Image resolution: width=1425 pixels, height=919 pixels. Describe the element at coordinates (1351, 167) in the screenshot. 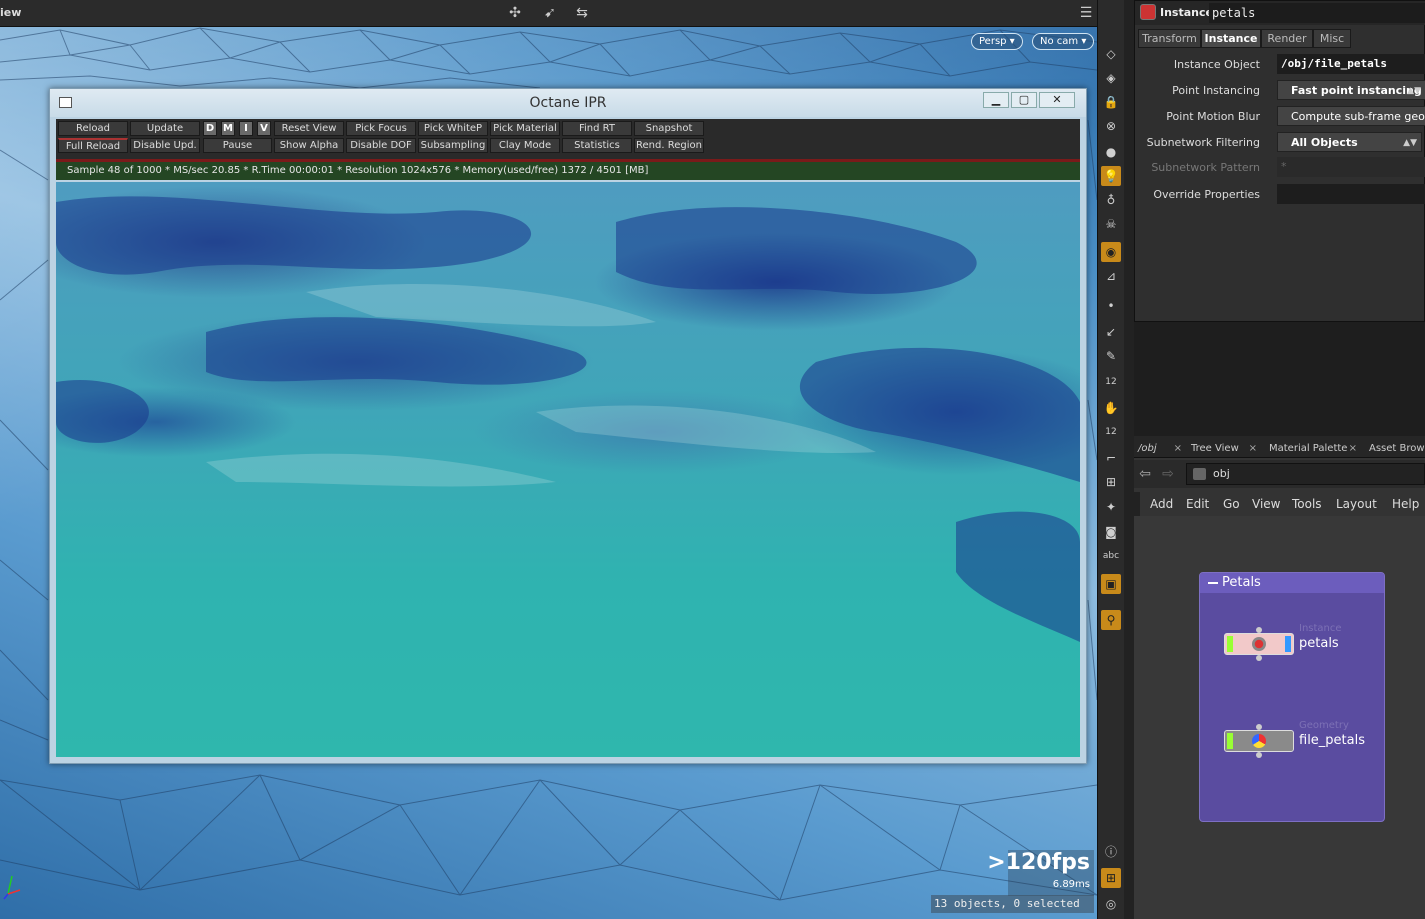

I see `subnetwork-pattern-field: *` at that location.